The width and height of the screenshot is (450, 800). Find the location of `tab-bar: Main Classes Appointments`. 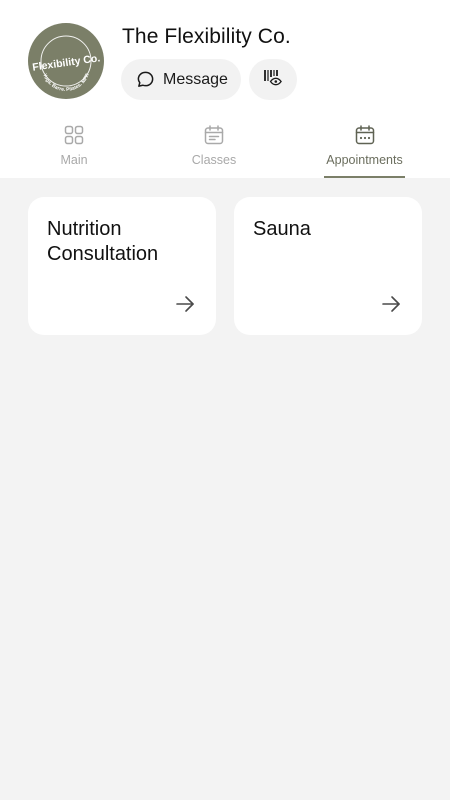

tab-bar: Main Classes Appointments is located at coordinates (225, 148).